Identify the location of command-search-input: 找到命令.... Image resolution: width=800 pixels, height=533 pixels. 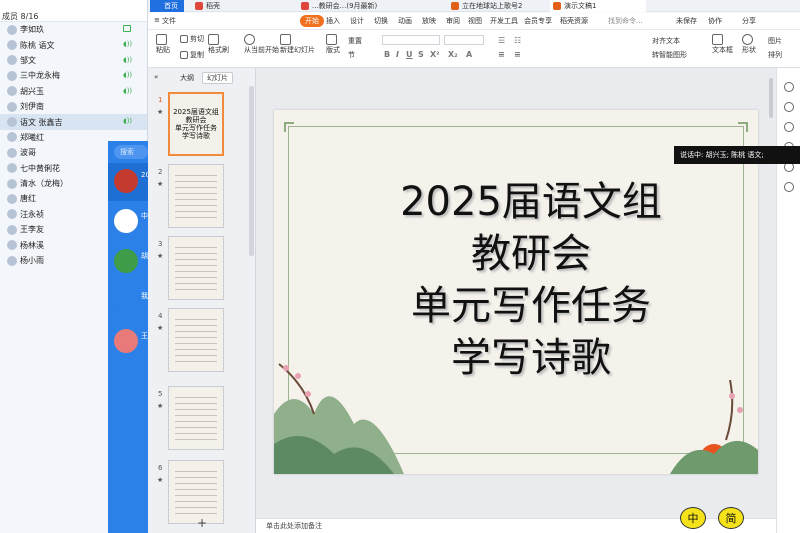
(625, 21).